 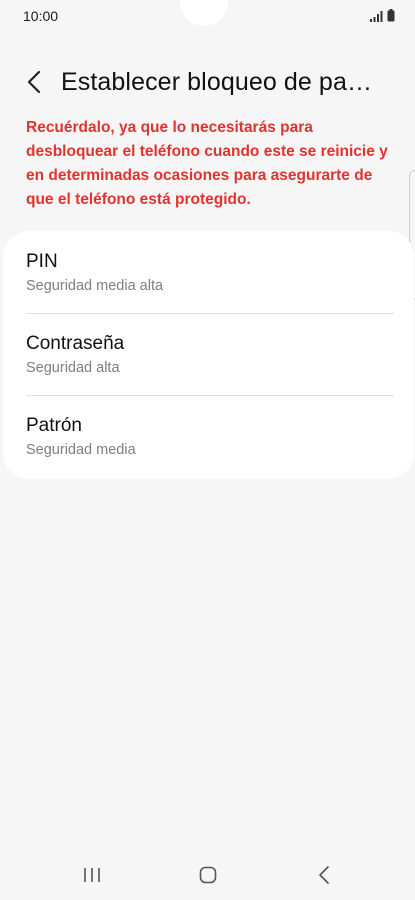 What do you see at coordinates (376, 16) in the screenshot?
I see `signal-icon` at bounding box center [376, 16].